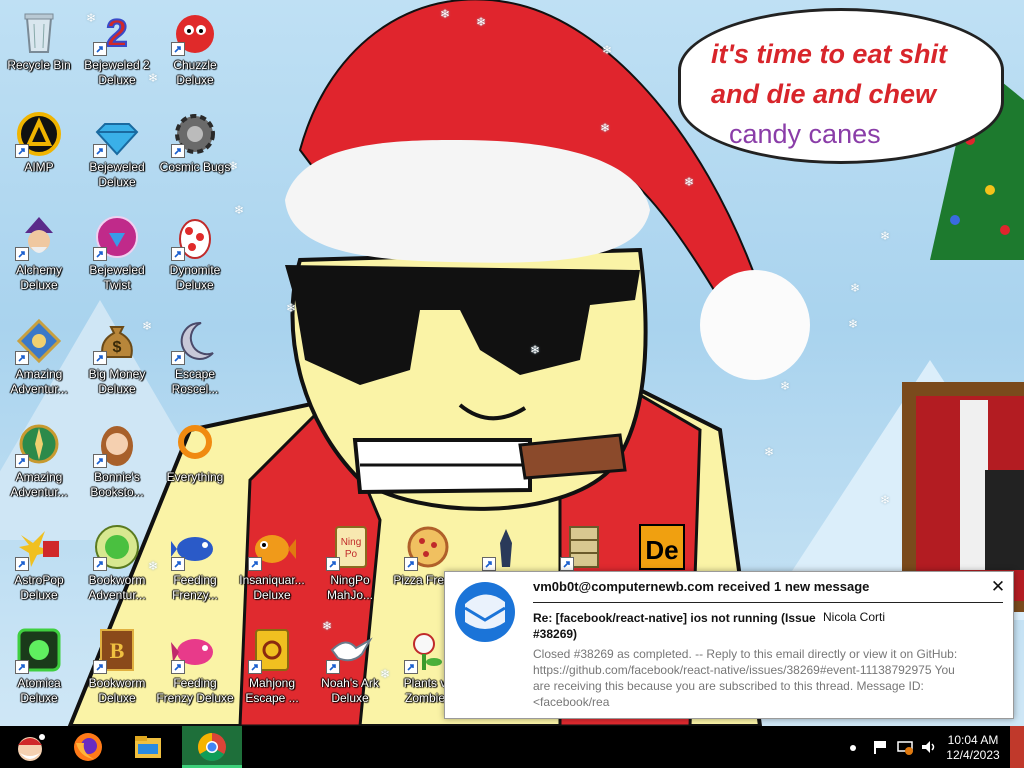 The width and height of the screenshot is (1024, 768). I want to click on speech-line: it's time to eat shit, so click(829, 54).